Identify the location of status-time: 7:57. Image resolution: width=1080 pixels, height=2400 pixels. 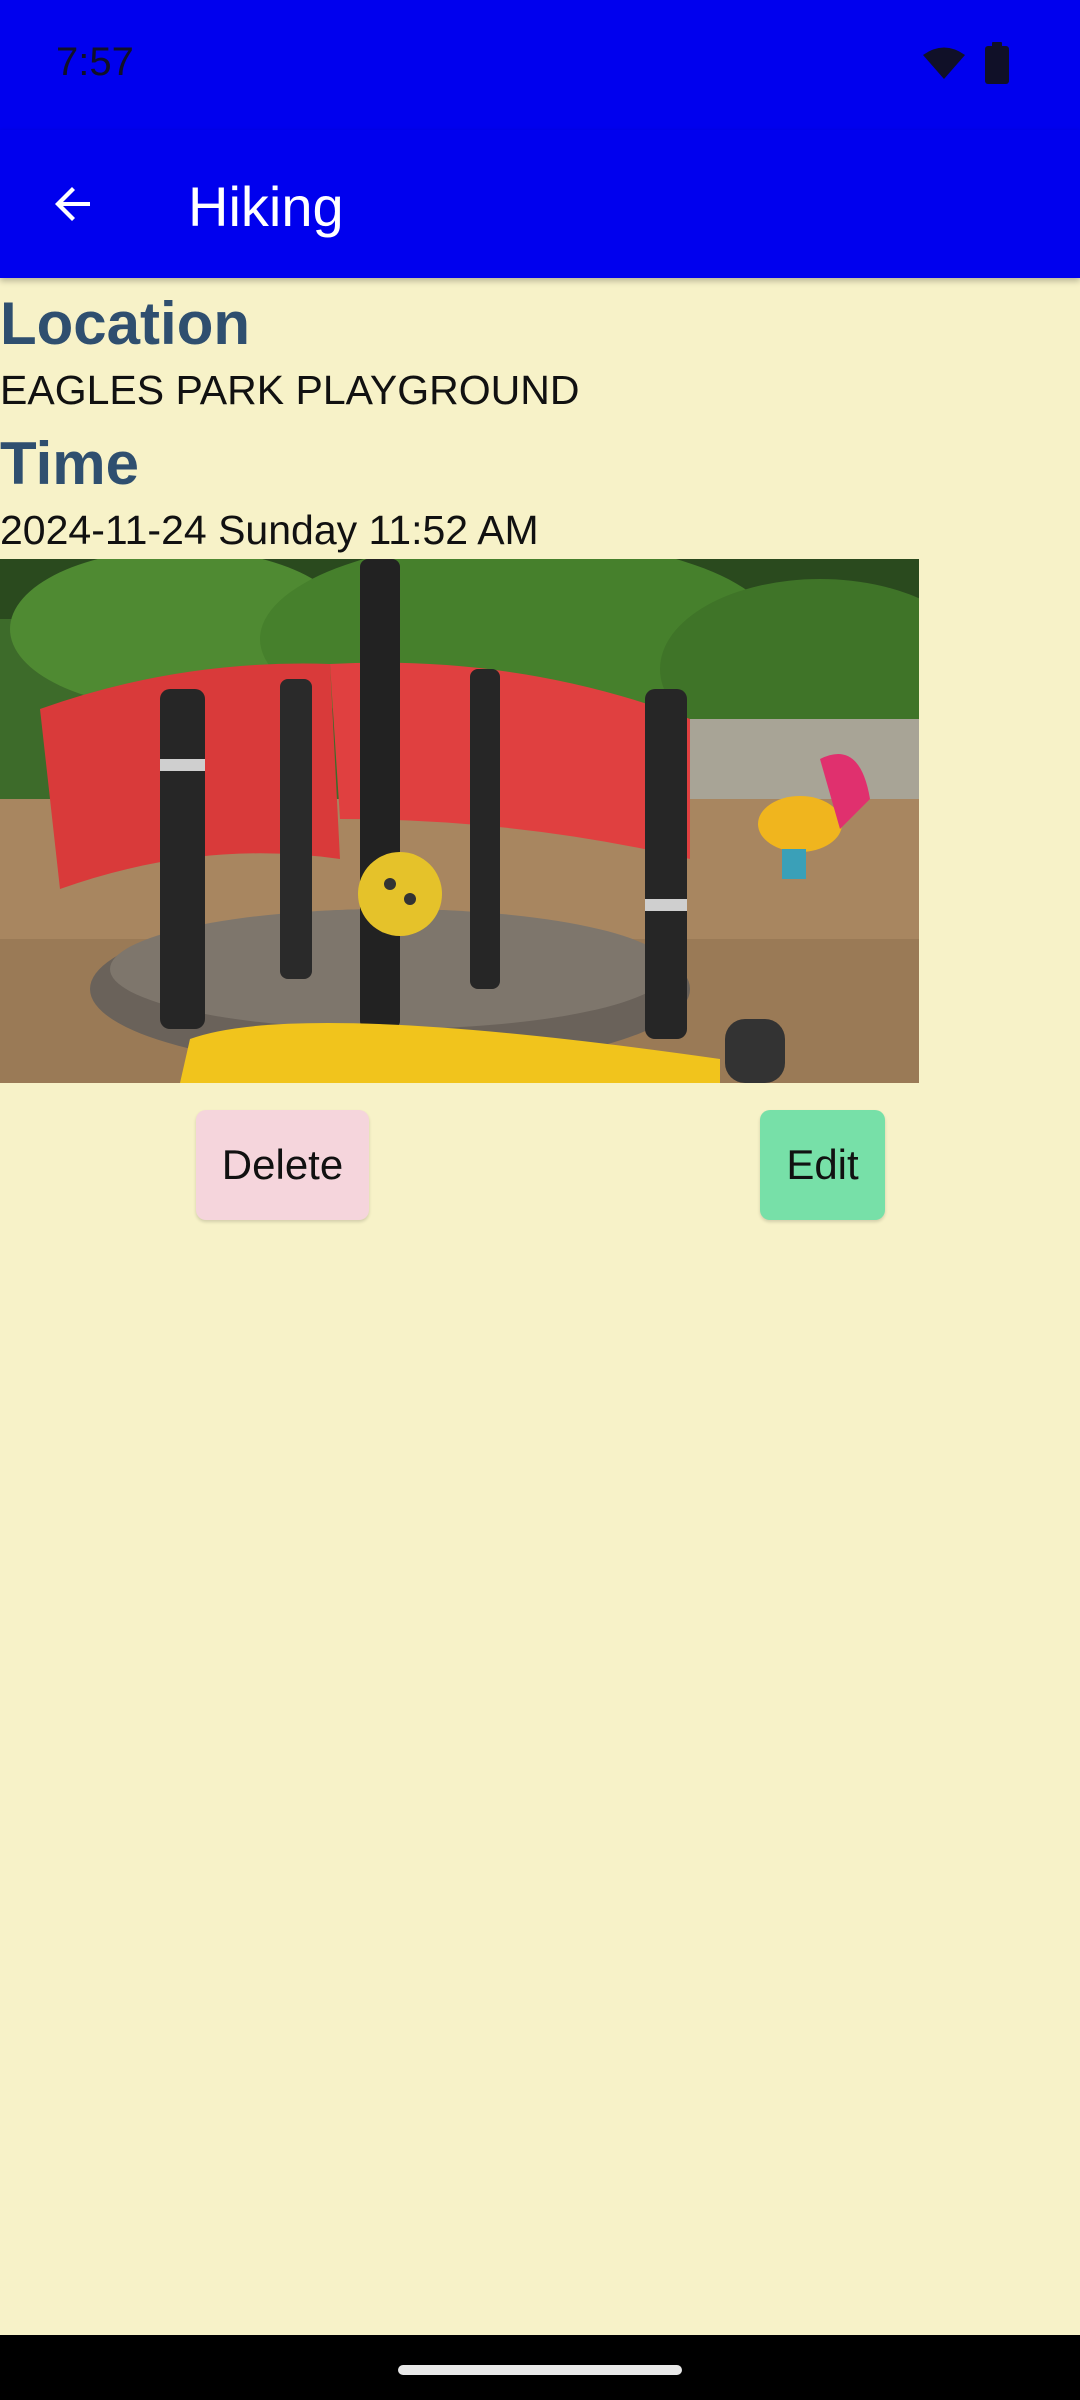
(95, 62).